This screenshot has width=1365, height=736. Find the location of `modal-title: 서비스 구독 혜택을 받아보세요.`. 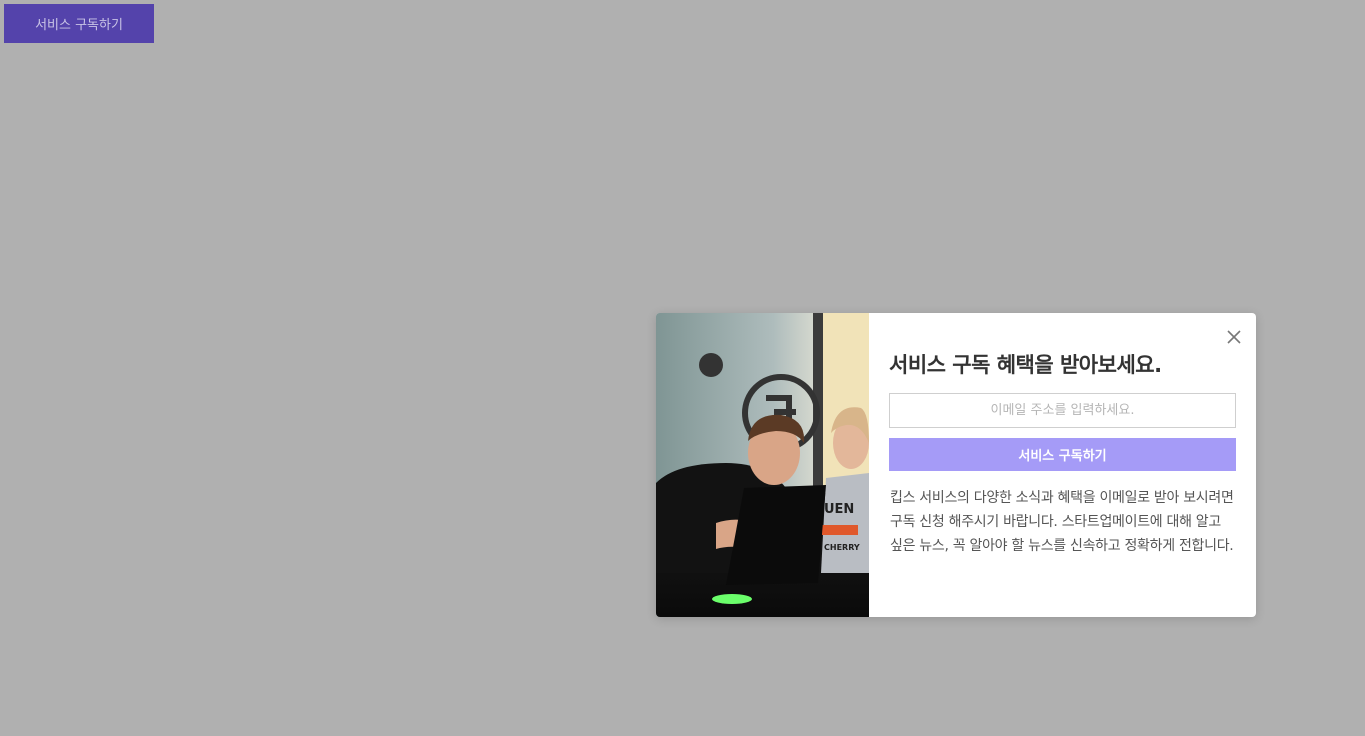

modal-title: 서비스 구독 혜택을 받아보세요. is located at coordinates (1025, 365).